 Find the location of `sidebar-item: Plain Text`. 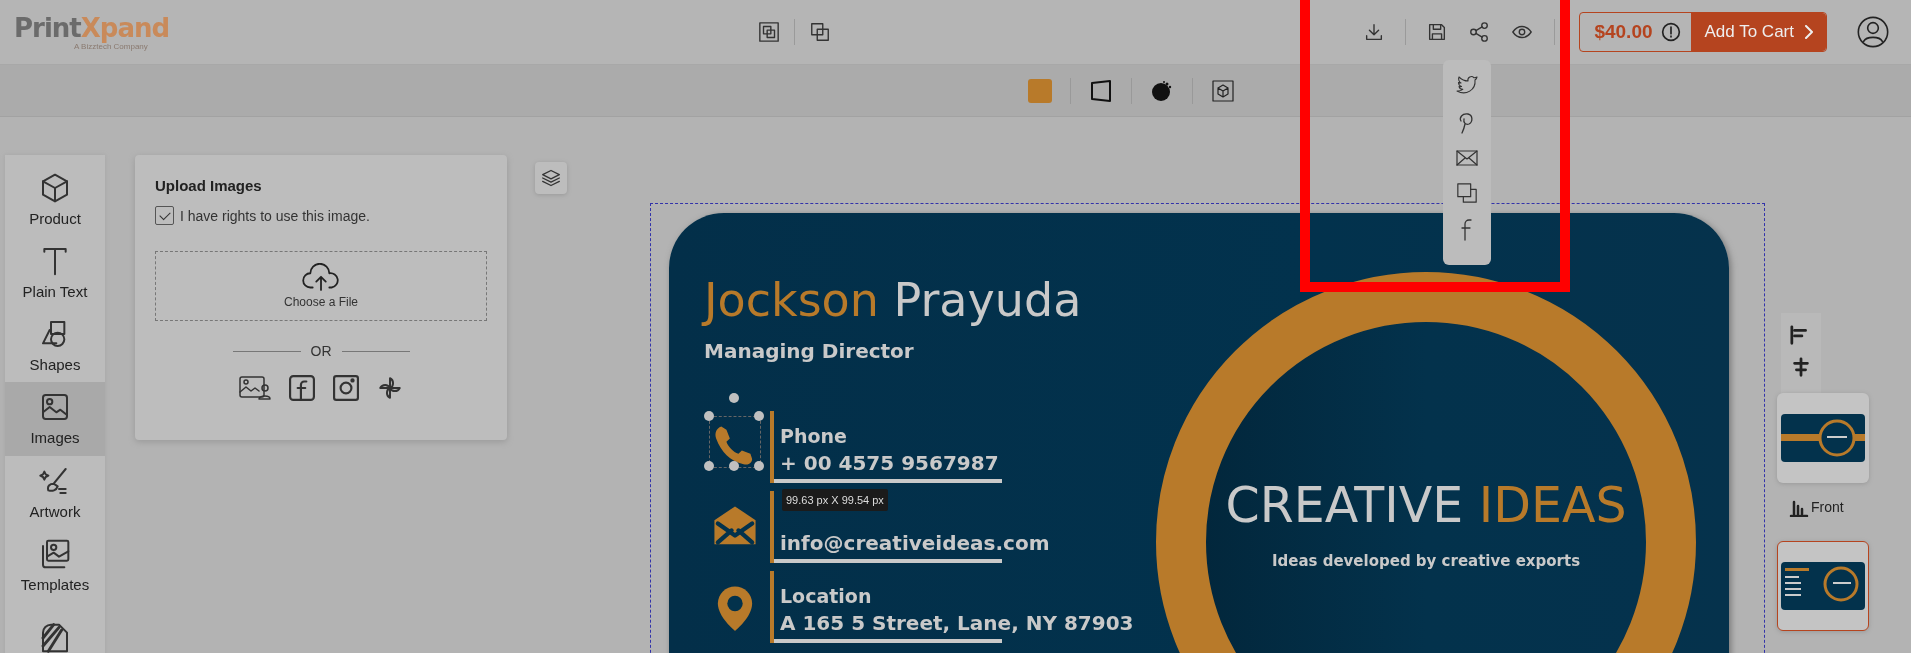

sidebar-item: Plain Text is located at coordinates (55, 273).